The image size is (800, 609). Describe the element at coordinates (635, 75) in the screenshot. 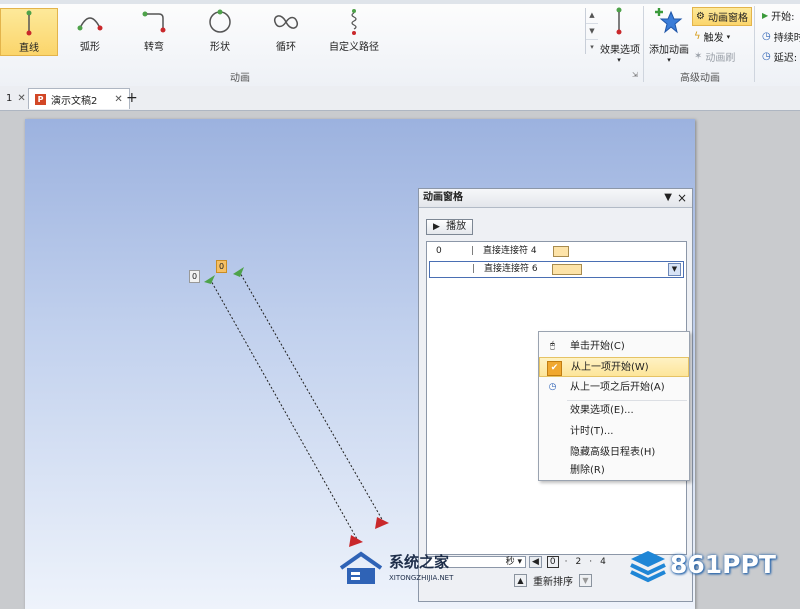

I see `dialog-launcher-icon: ⇲` at that location.